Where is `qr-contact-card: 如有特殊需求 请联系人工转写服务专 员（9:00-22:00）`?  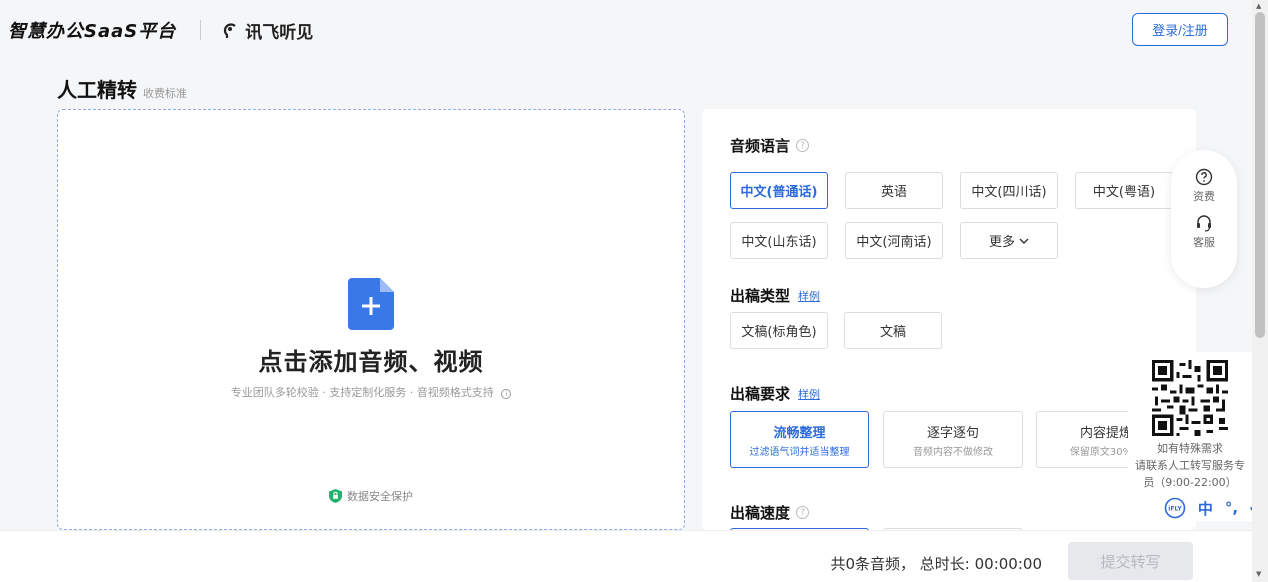 qr-contact-card: 如有特殊需求 请联系人工转写服务专 员（9:00-22:00） is located at coordinates (1190, 426).